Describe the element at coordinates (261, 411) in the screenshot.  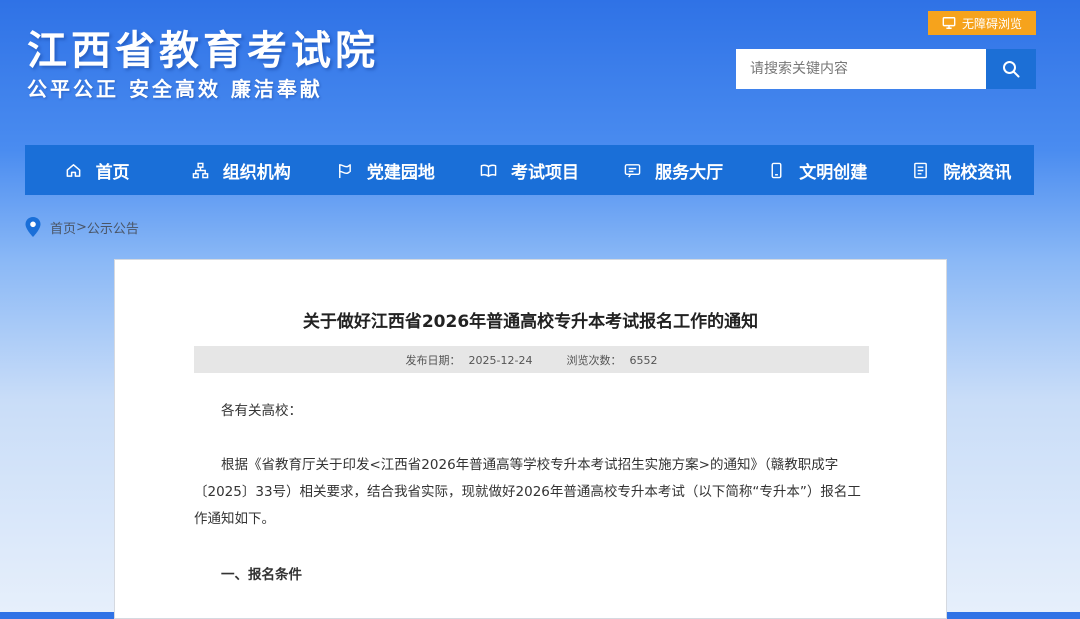
I see `article-salutation: 各有关高校：` at that location.